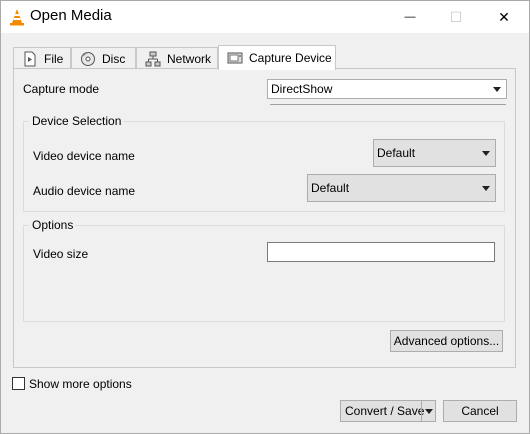 The width and height of the screenshot is (530, 434). I want to click on minimize-icon: —, so click(410, 17).